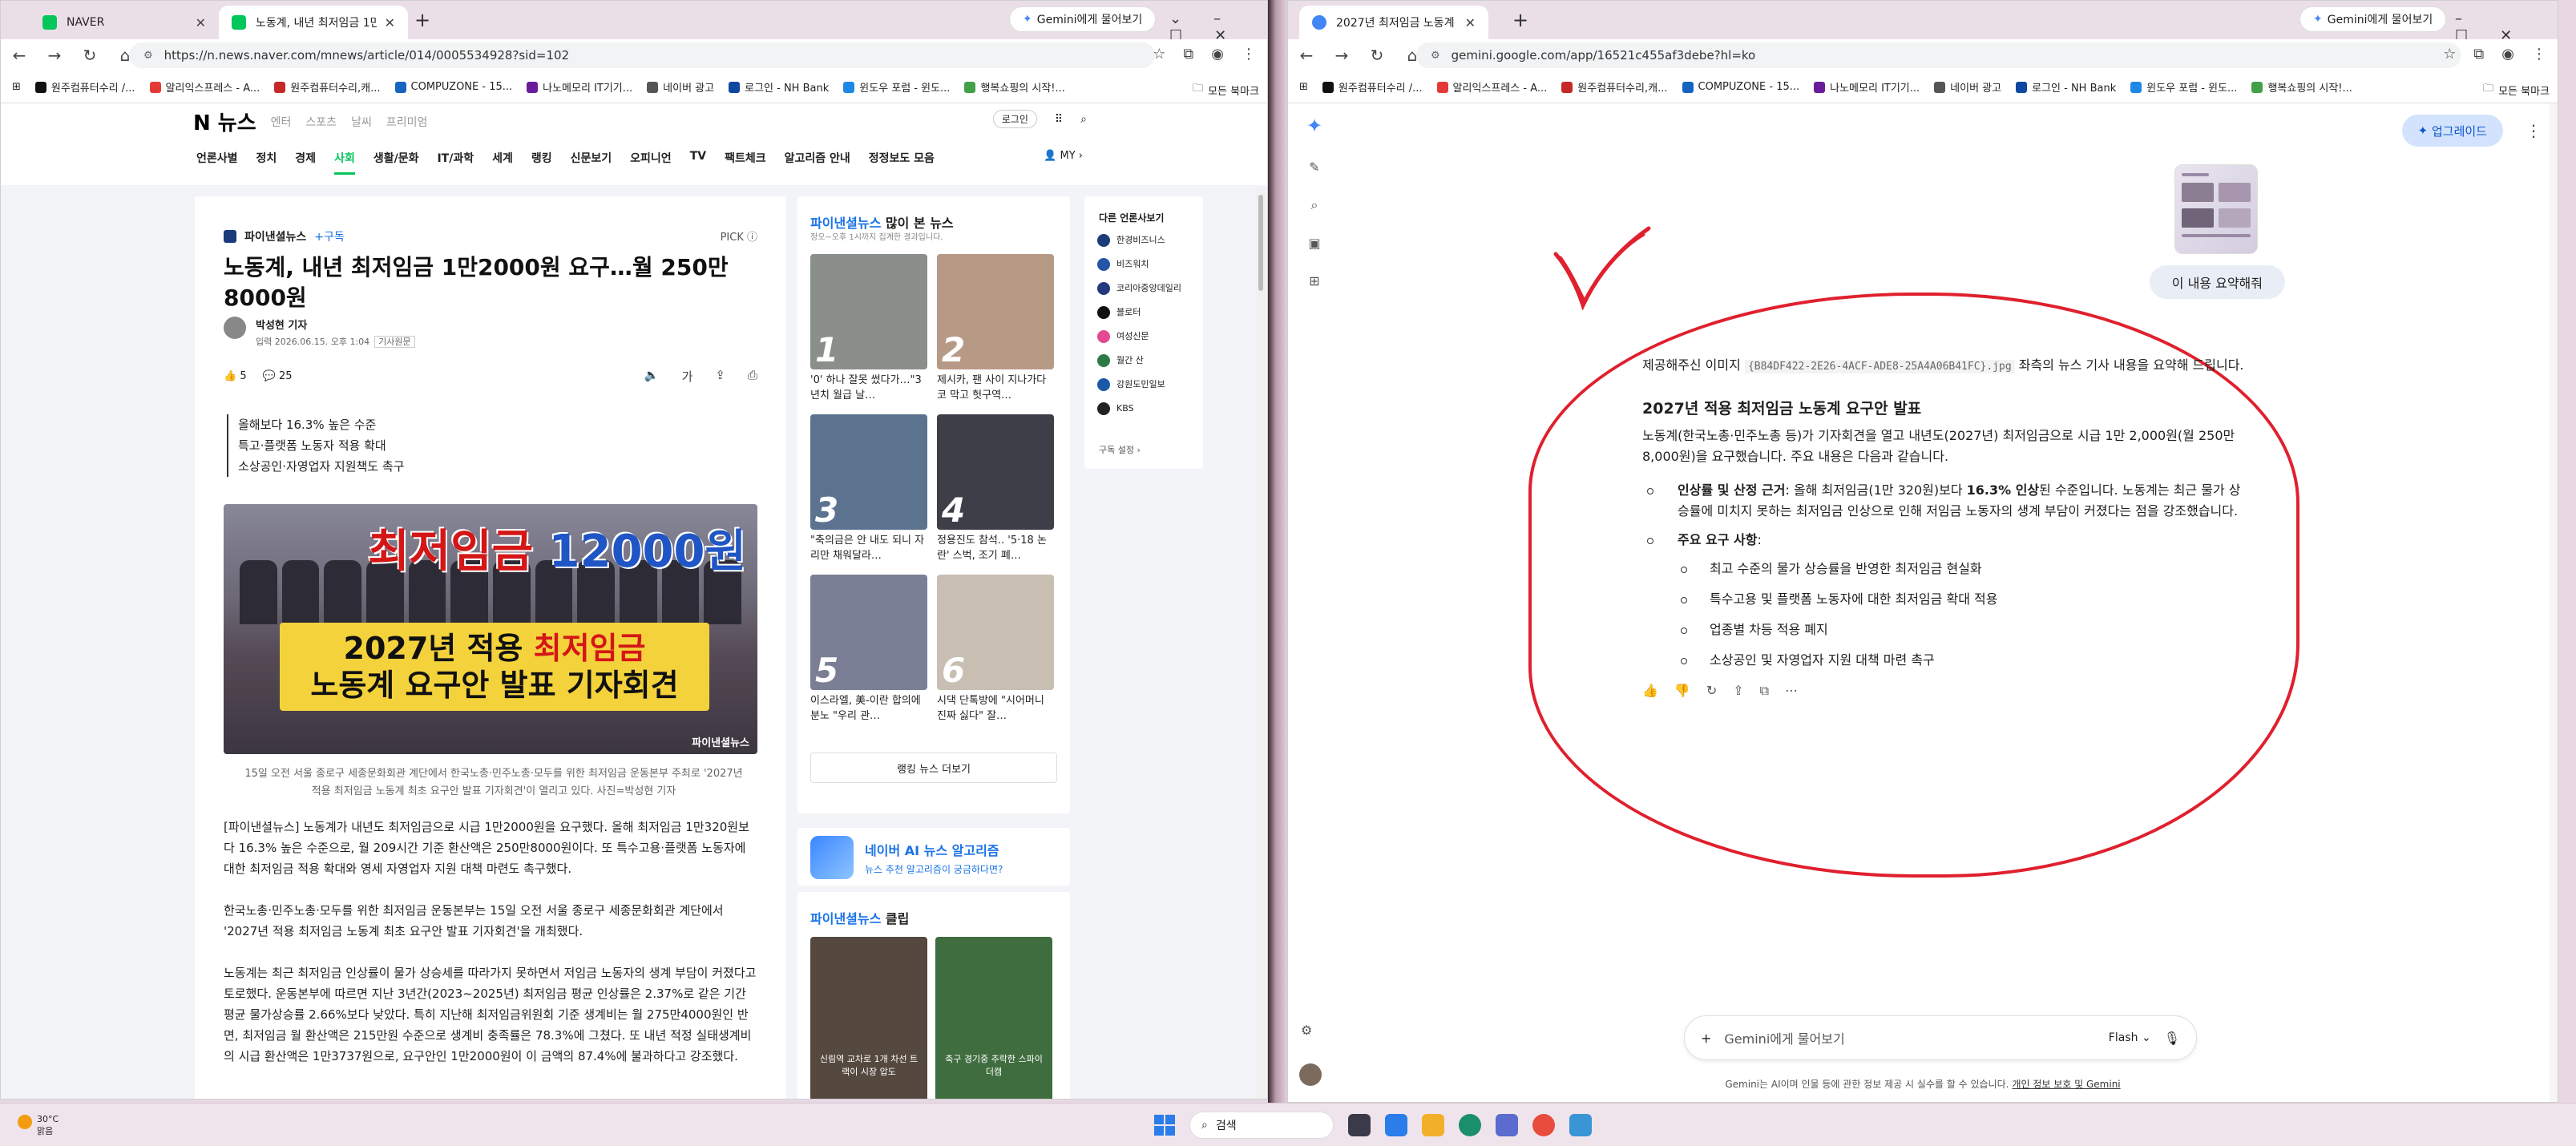 This screenshot has width=2576, height=1146. I want to click on login-button: 로그인, so click(1014, 119).